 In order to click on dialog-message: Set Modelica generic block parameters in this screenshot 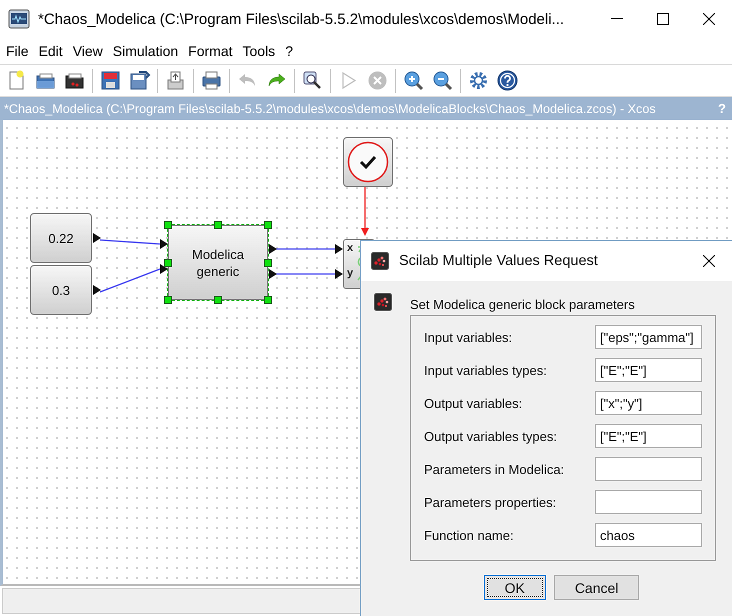, I will do `click(522, 304)`.